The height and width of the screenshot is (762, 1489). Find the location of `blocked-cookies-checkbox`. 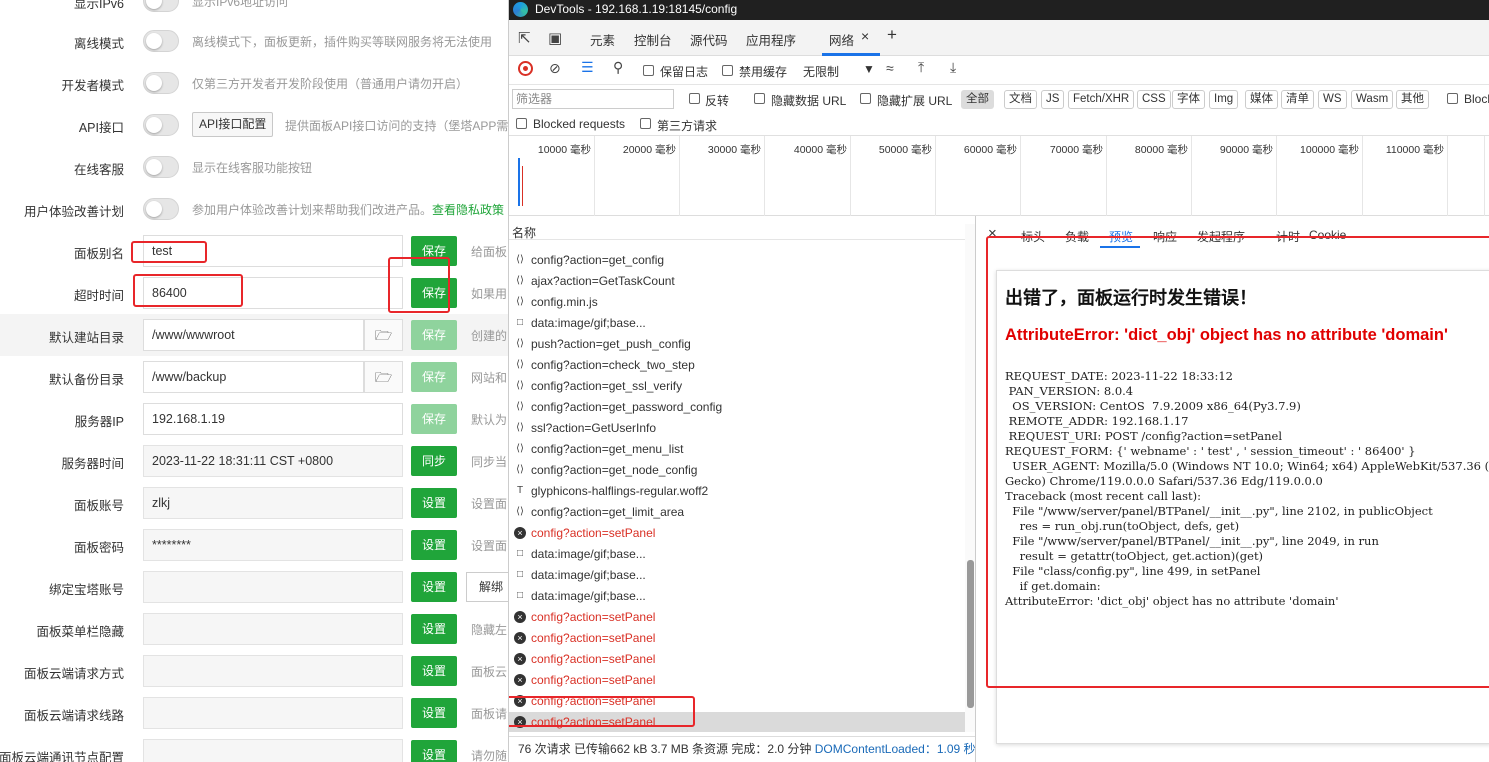

blocked-cookies-checkbox is located at coordinates (1452, 98).